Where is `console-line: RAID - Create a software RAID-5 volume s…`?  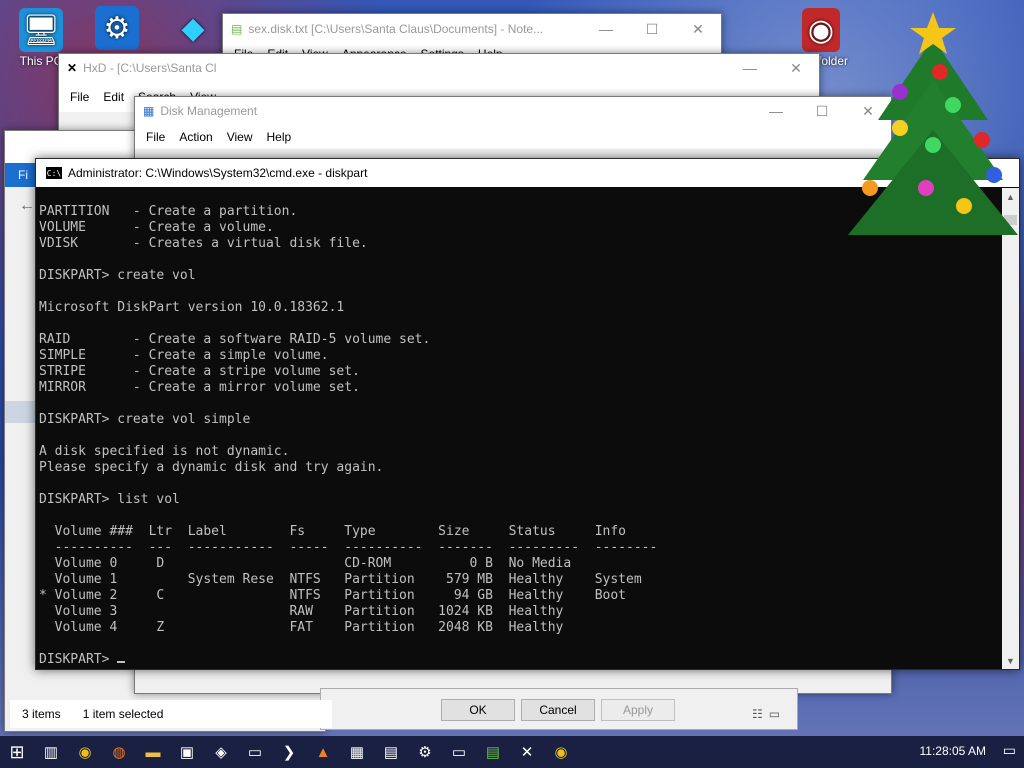 console-line: RAID - Create a software RAID-5 volume s… is located at coordinates (235, 339).